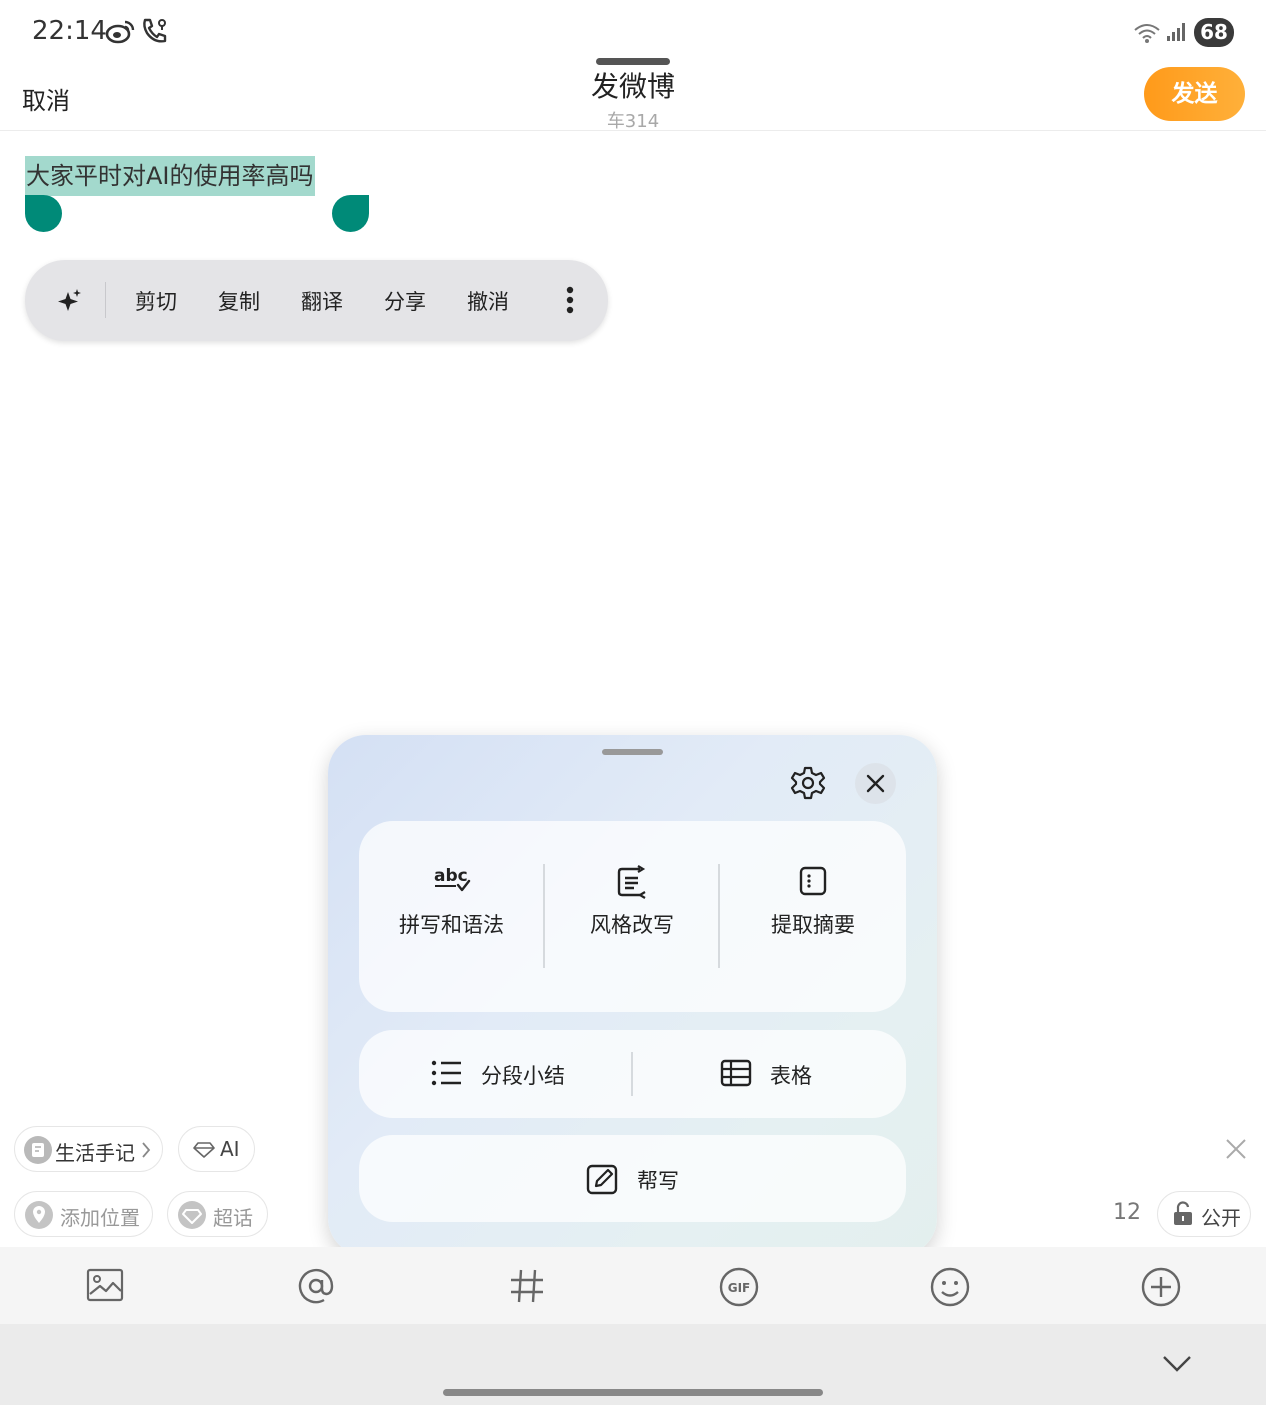 The height and width of the screenshot is (1405, 1266). Describe the element at coordinates (105, 300) in the screenshot. I see `menu-divider` at that location.